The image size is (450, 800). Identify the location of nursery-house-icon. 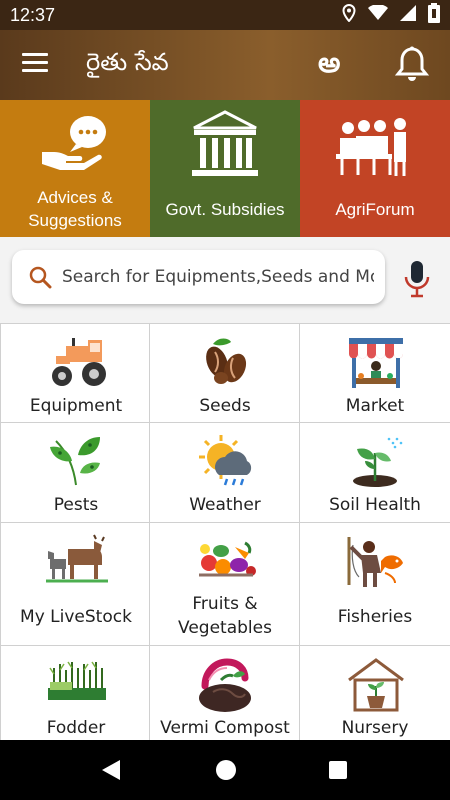
(376, 685).